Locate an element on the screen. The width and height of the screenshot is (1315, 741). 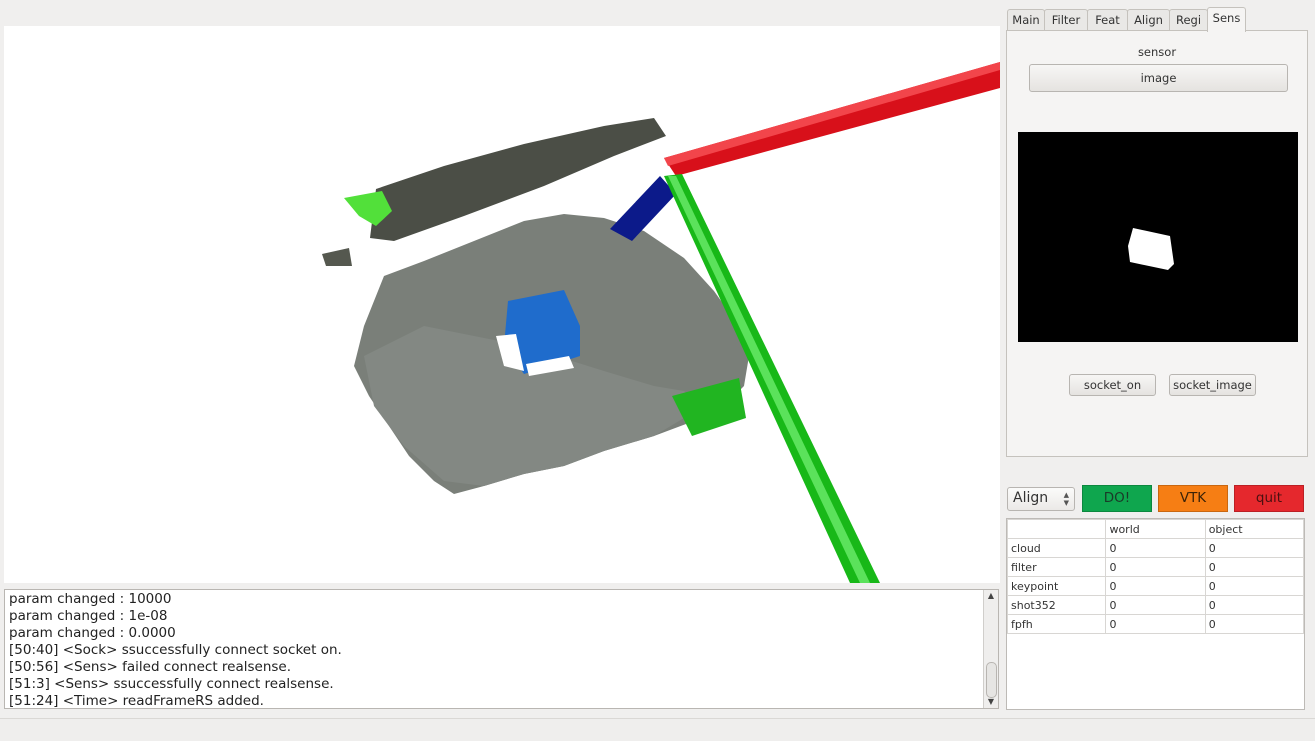
table-header-row: world object is located at coordinates (1155, 529).